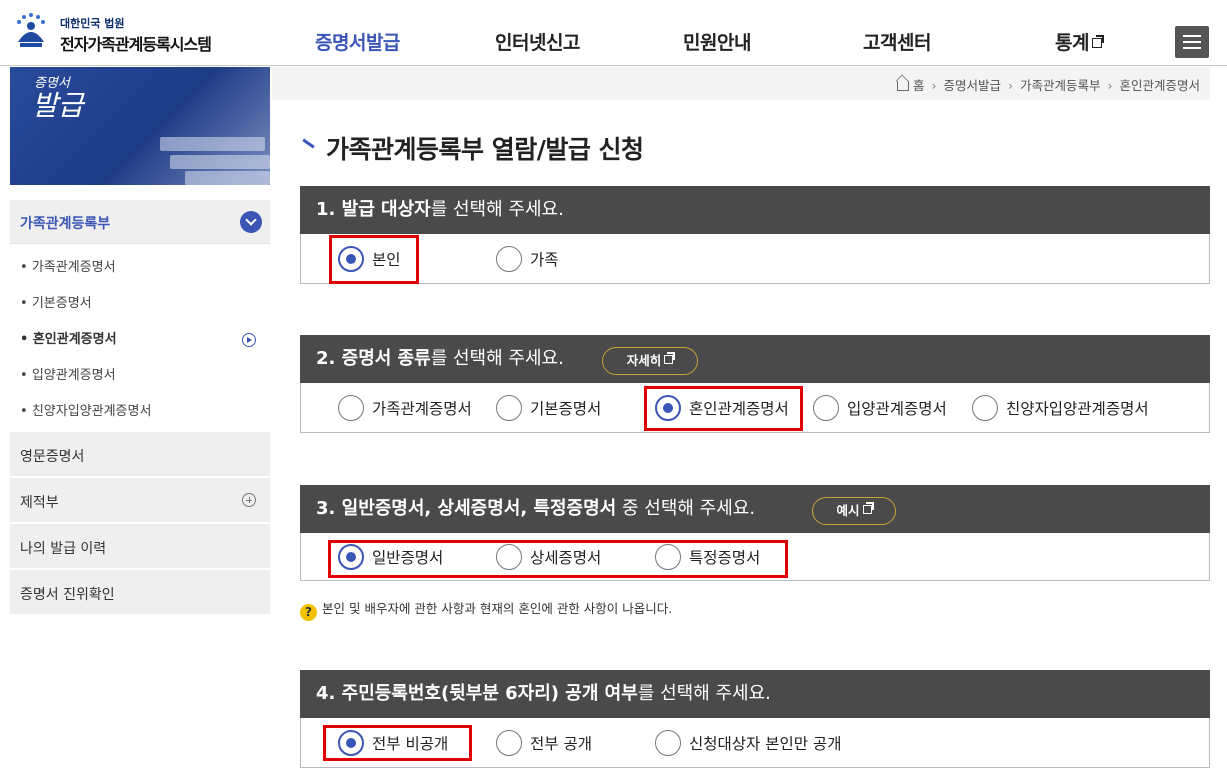  What do you see at coordinates (919, 85) in the screenshot?
I see `breadcrumb-home: 홈` at bounding box center [919, 85].